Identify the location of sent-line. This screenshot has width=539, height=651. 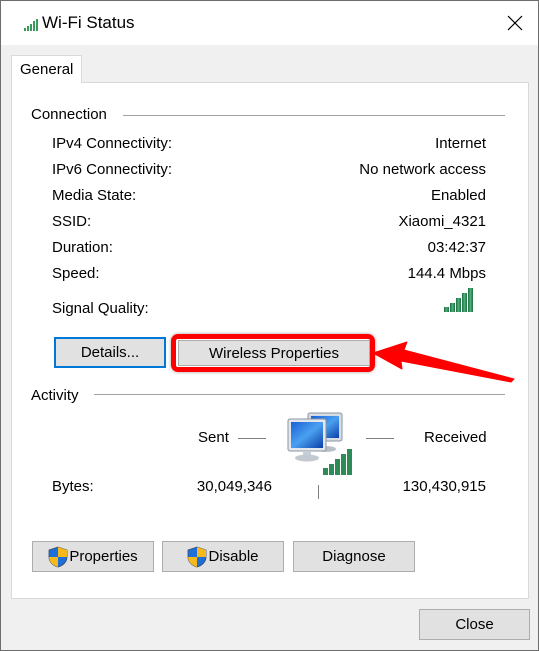
(252, 438).